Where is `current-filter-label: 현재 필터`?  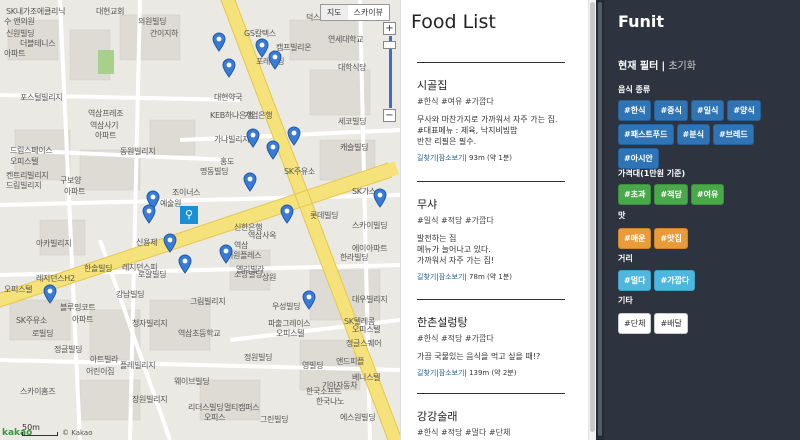
current-filter-label: 현재 필터 is located at coordinates (638, 66).